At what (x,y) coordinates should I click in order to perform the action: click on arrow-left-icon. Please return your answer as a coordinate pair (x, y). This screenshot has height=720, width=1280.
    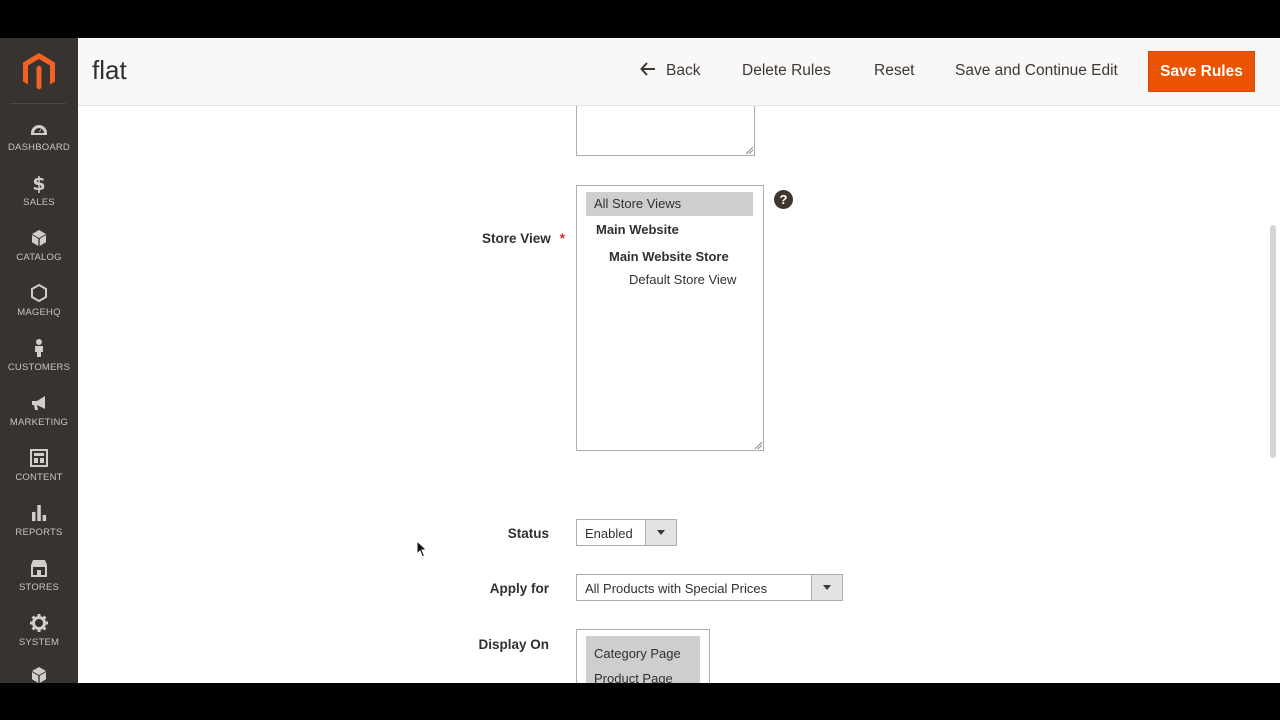
    Looking at the image, I should click on (648, 71).